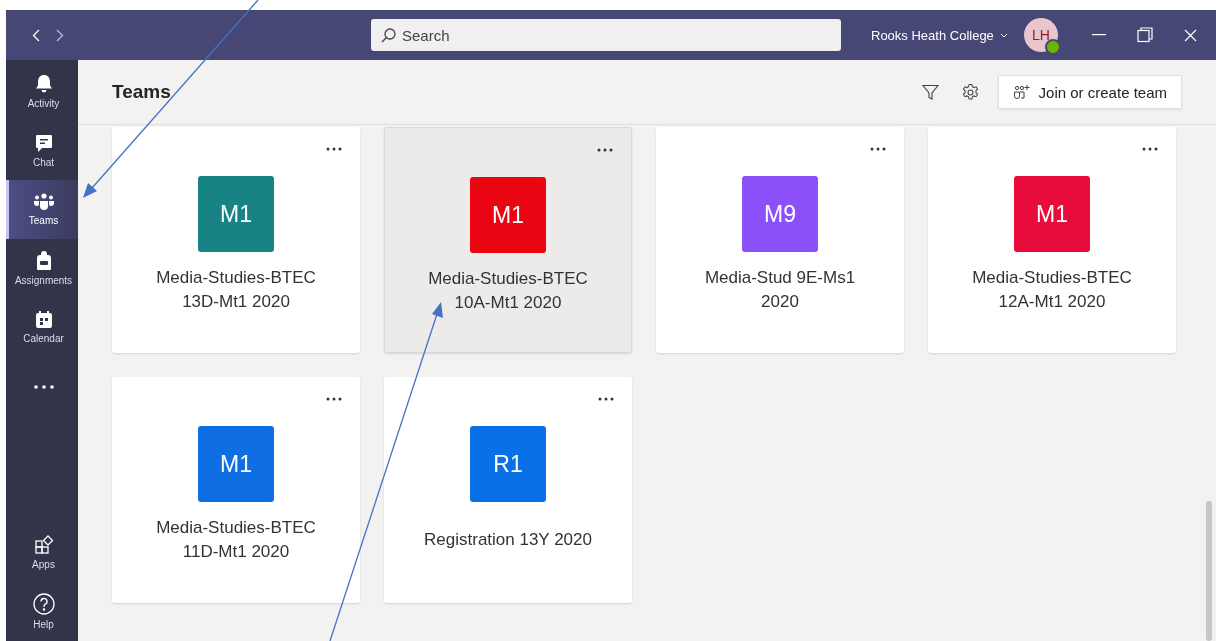 This screenshot has height=641, width=1216. What do you see at coordinates (236, 540) in the screenshot?
I see `team-name: Media-Studies-BTEC 11D-Mt1 2020` at bounding box center [236, 540].